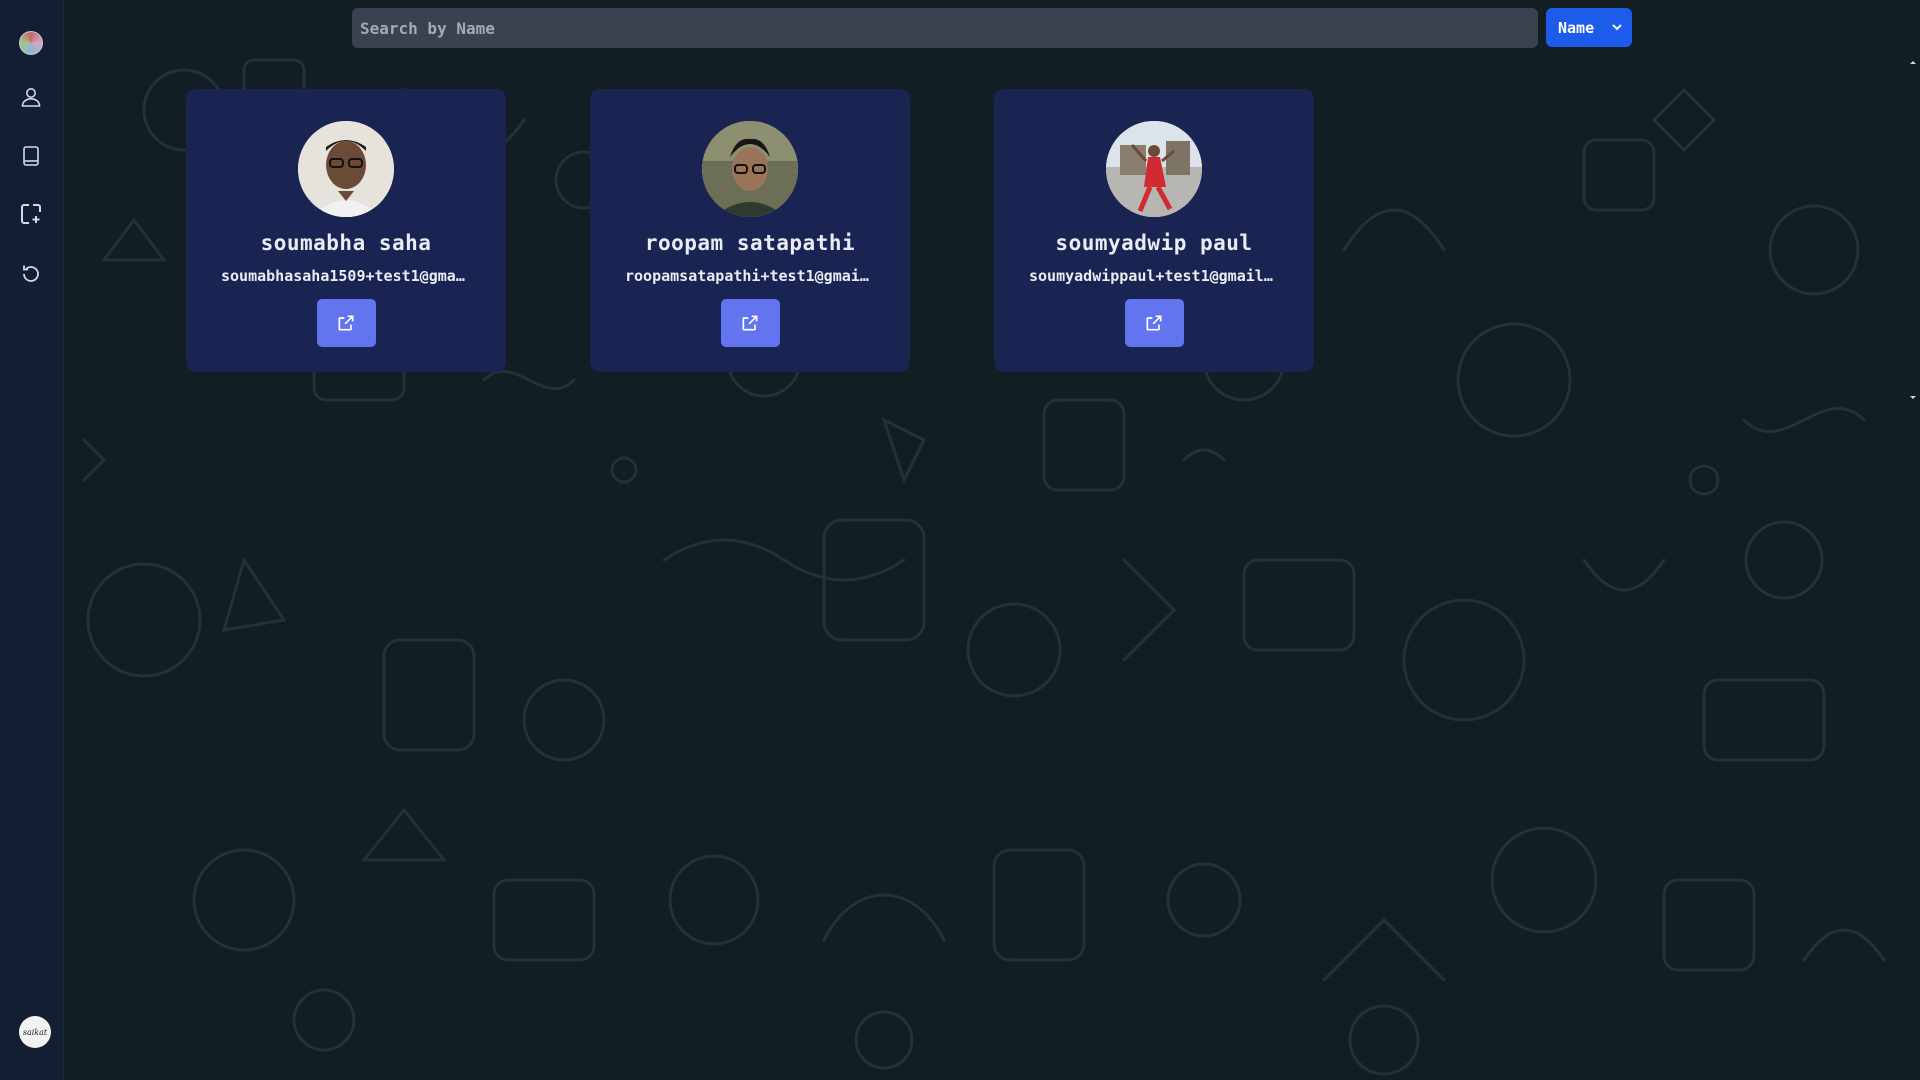  I want to click on book-button, so click(31, 156).